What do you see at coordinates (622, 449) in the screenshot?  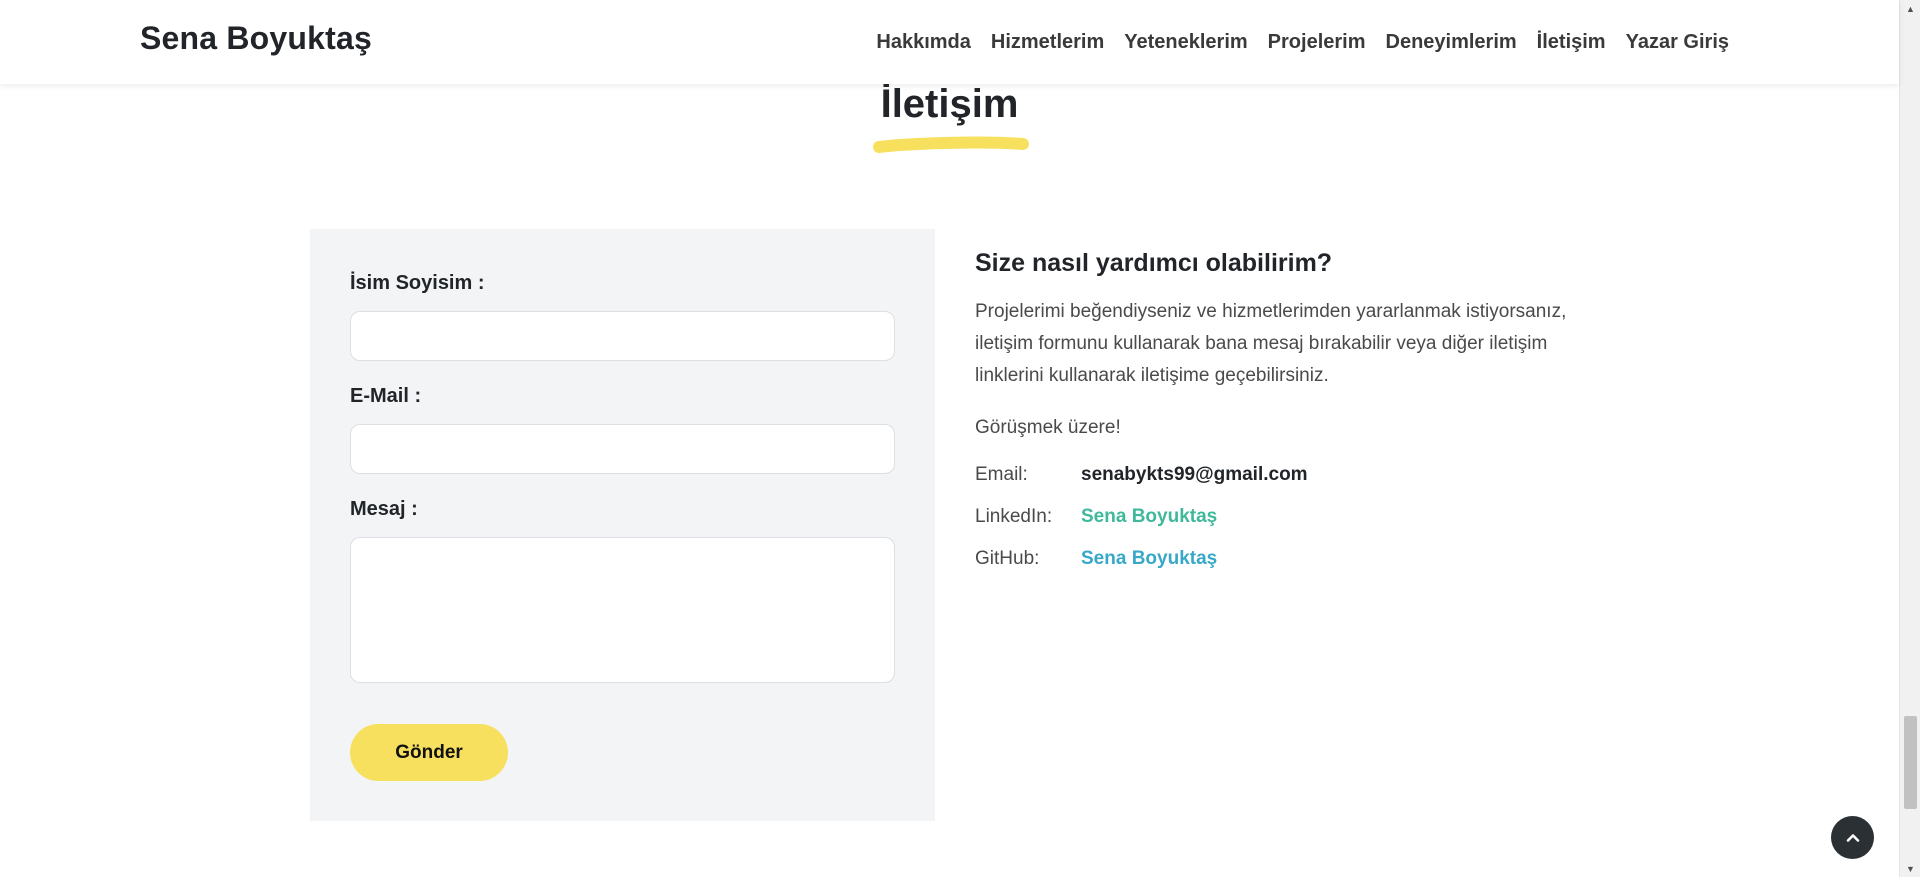 I see `email-input` at bounding box center [622, 449].